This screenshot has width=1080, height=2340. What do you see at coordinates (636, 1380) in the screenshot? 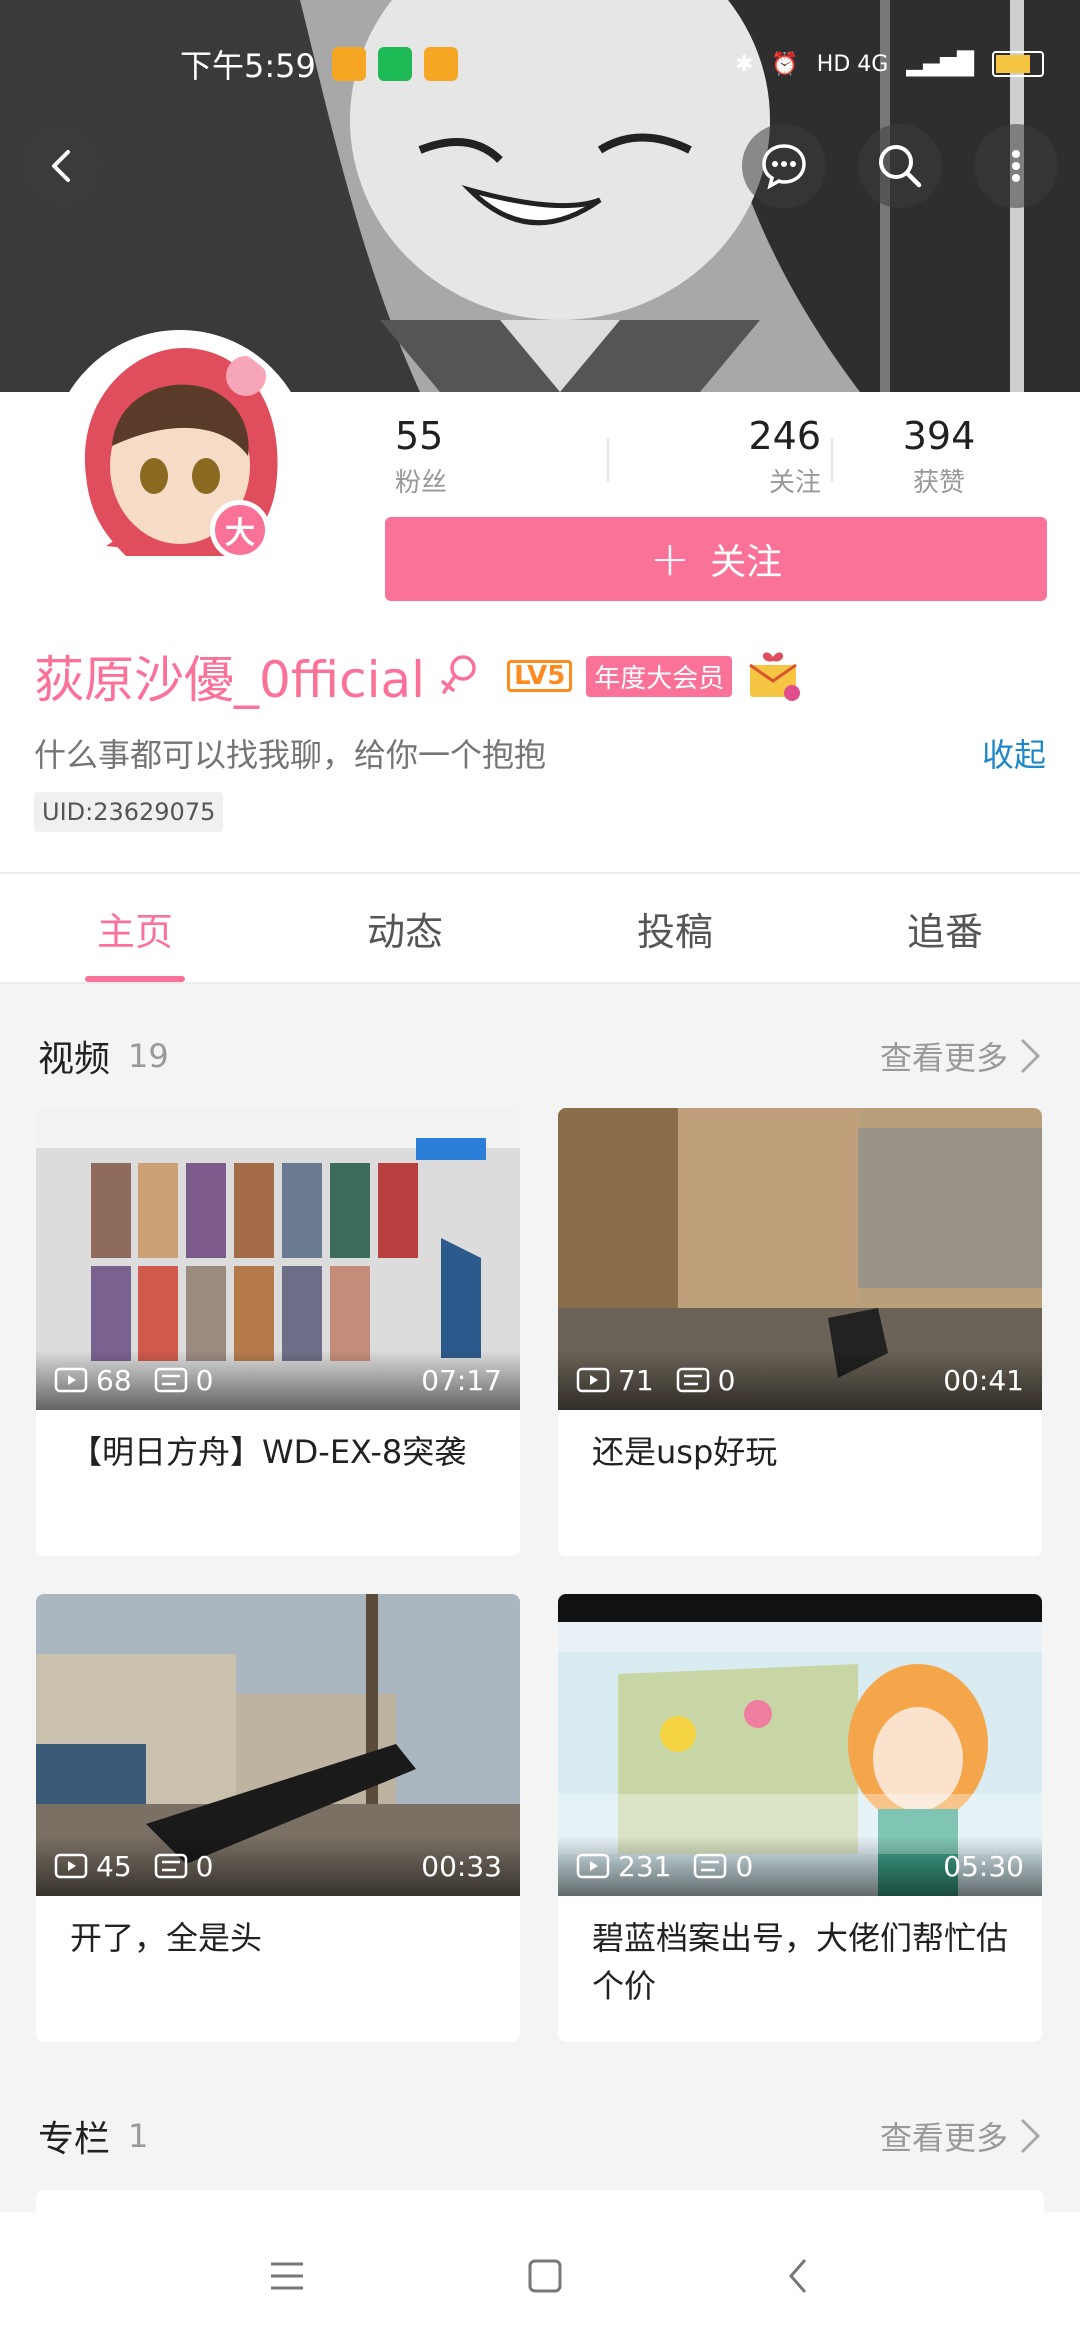
I see `play-count-value: 71` at bounding box center [636, 1380].